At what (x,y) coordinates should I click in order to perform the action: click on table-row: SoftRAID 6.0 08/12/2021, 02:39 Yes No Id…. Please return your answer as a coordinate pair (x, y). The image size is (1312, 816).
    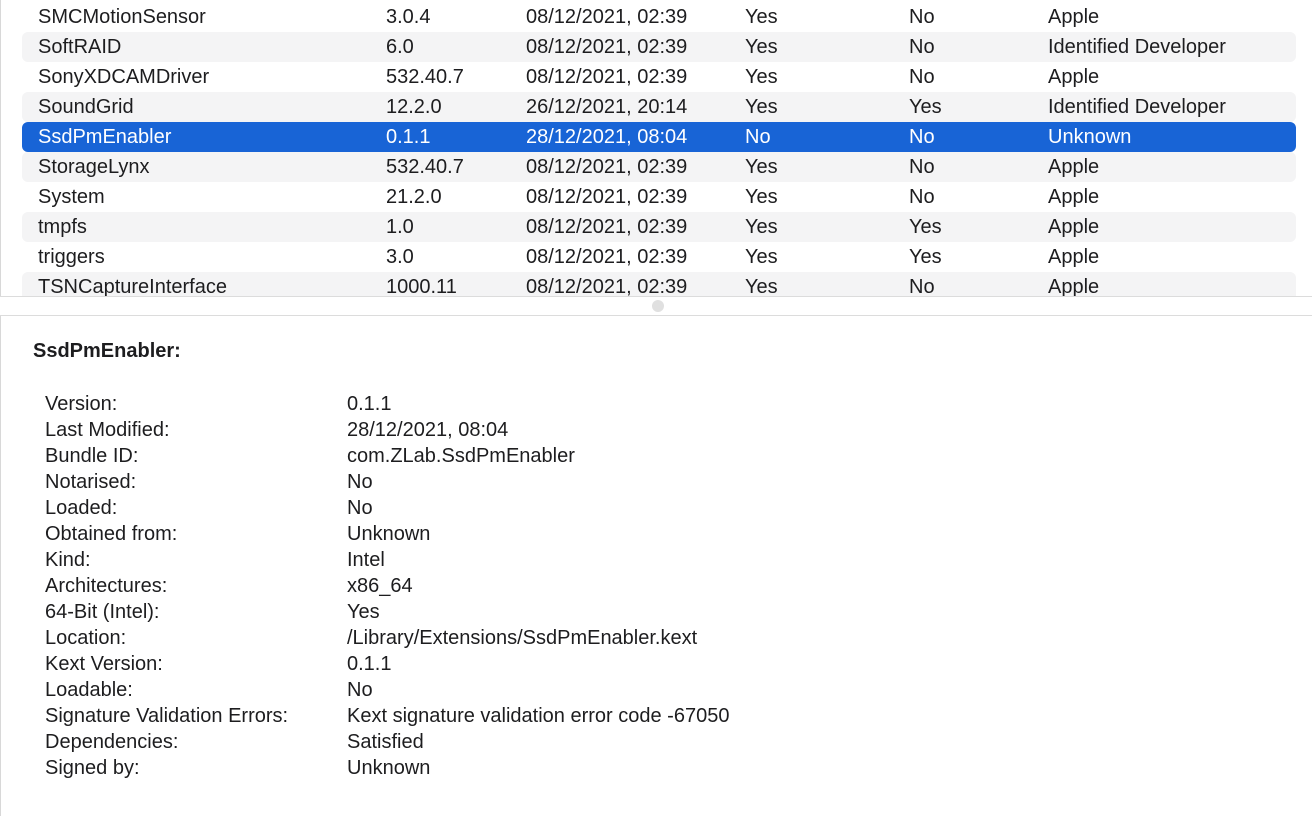
    Looking at the image, I should click on (659, 47).